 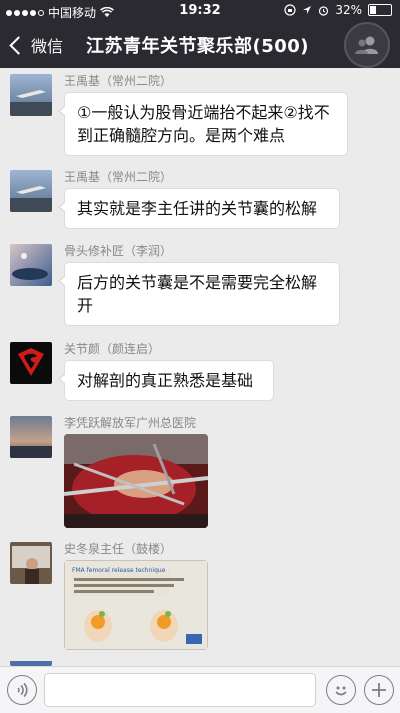 I want to click on chat-title: 江苏青年关节聚乐部(500), so click(x=198, y=46).